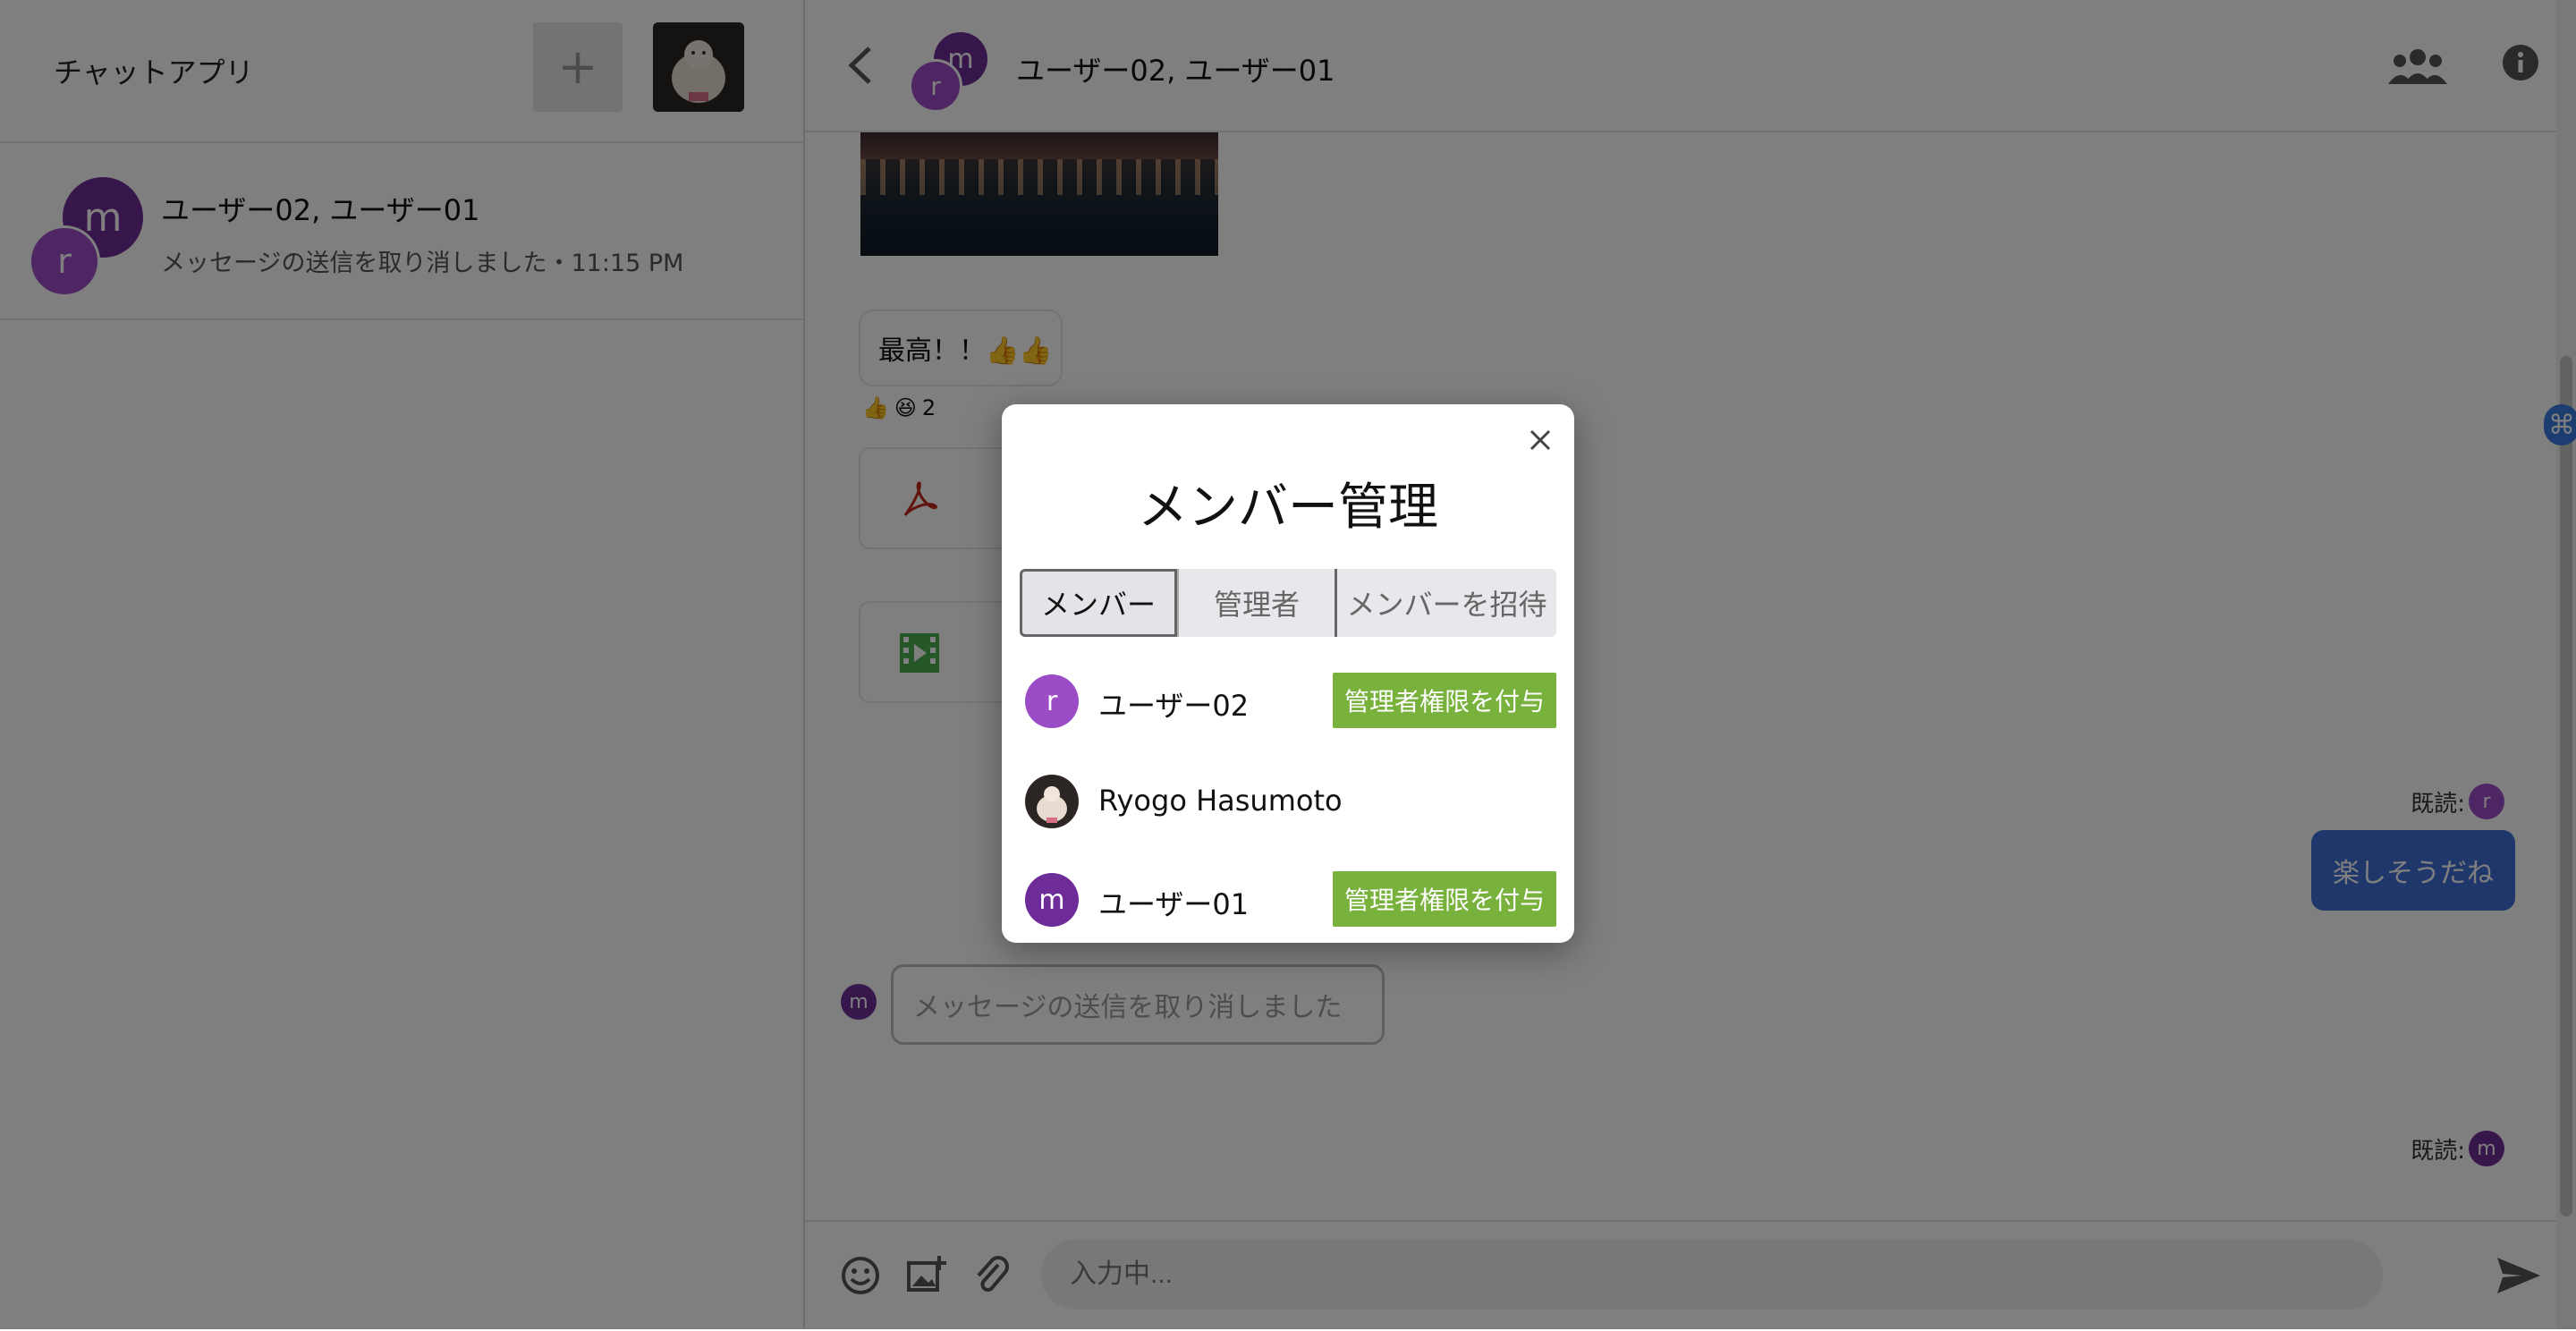  I want to click on member-row: m ユーザー01 管理者権限を付与, so click(1291, 899).